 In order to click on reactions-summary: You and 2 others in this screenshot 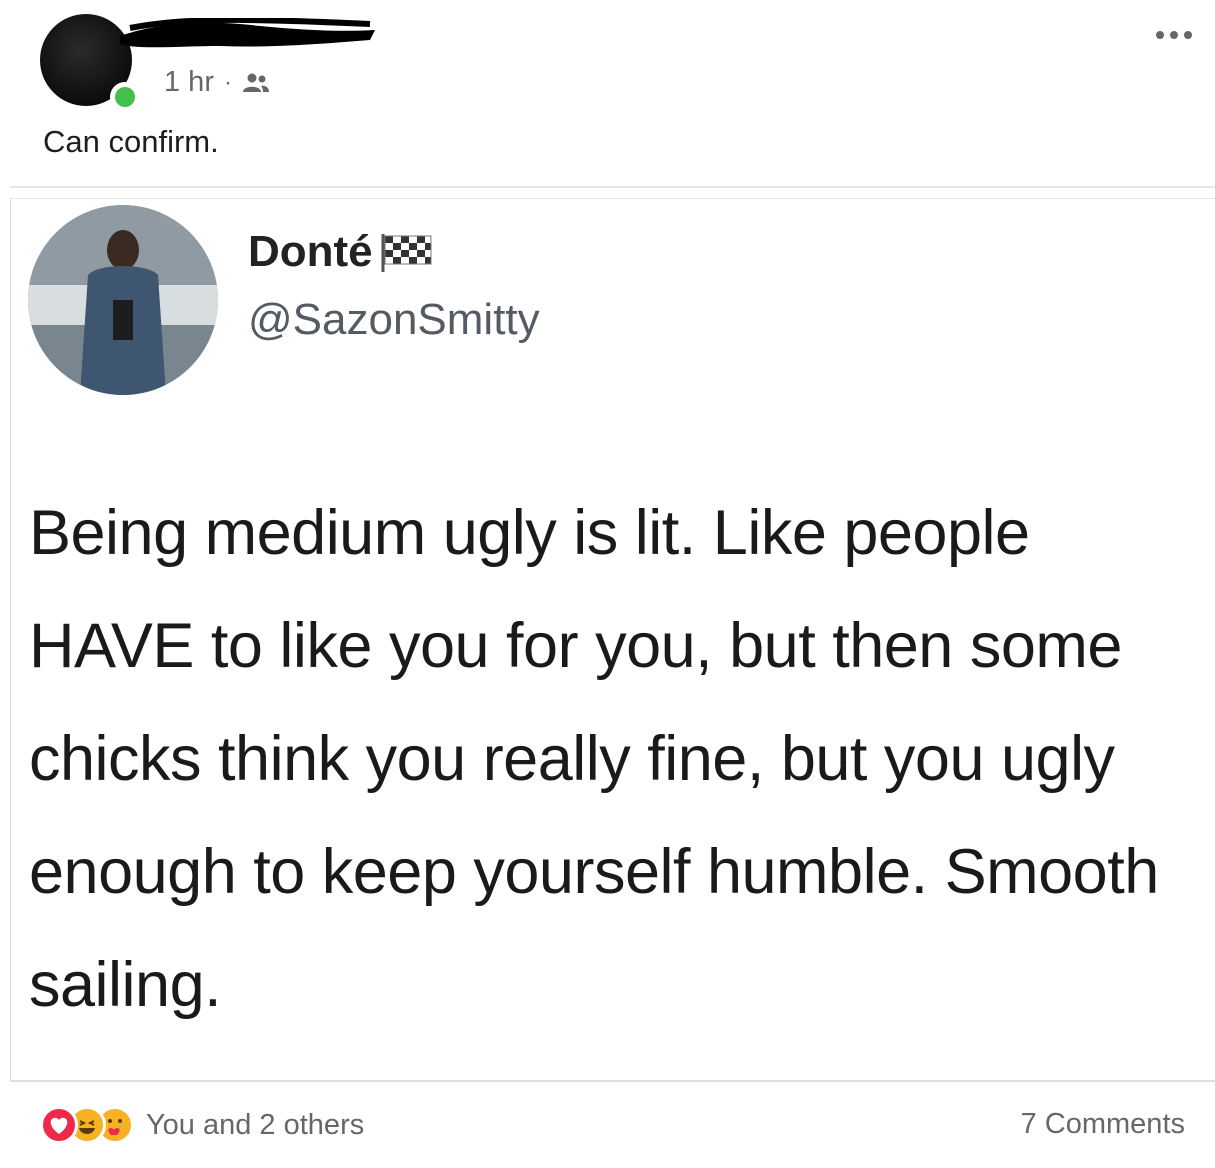, I will do `click(202, 1125)`.